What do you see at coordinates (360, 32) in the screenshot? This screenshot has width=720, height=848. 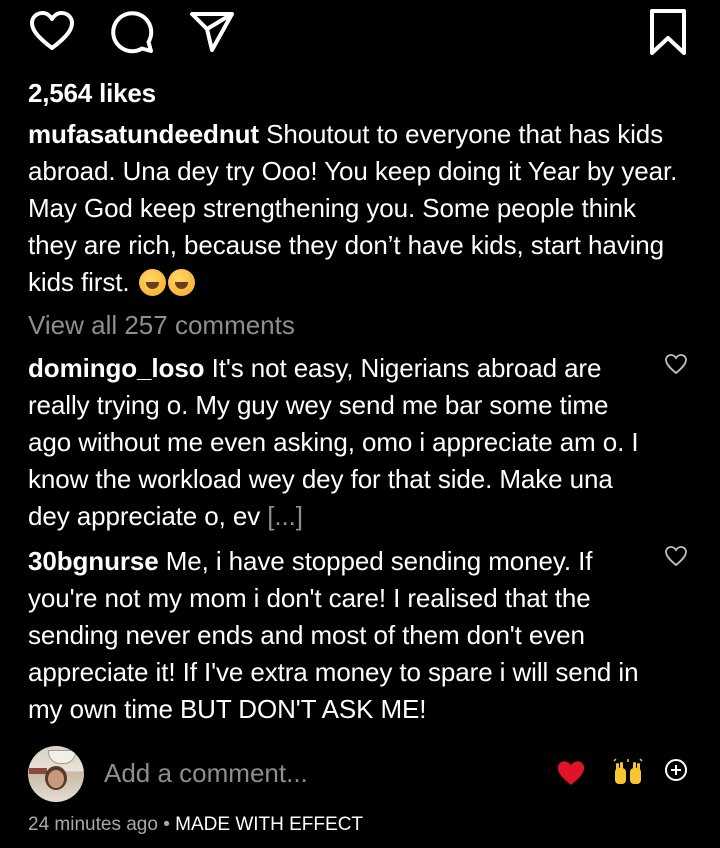 I see `post-action-bar` at bounding box center [360, 32].